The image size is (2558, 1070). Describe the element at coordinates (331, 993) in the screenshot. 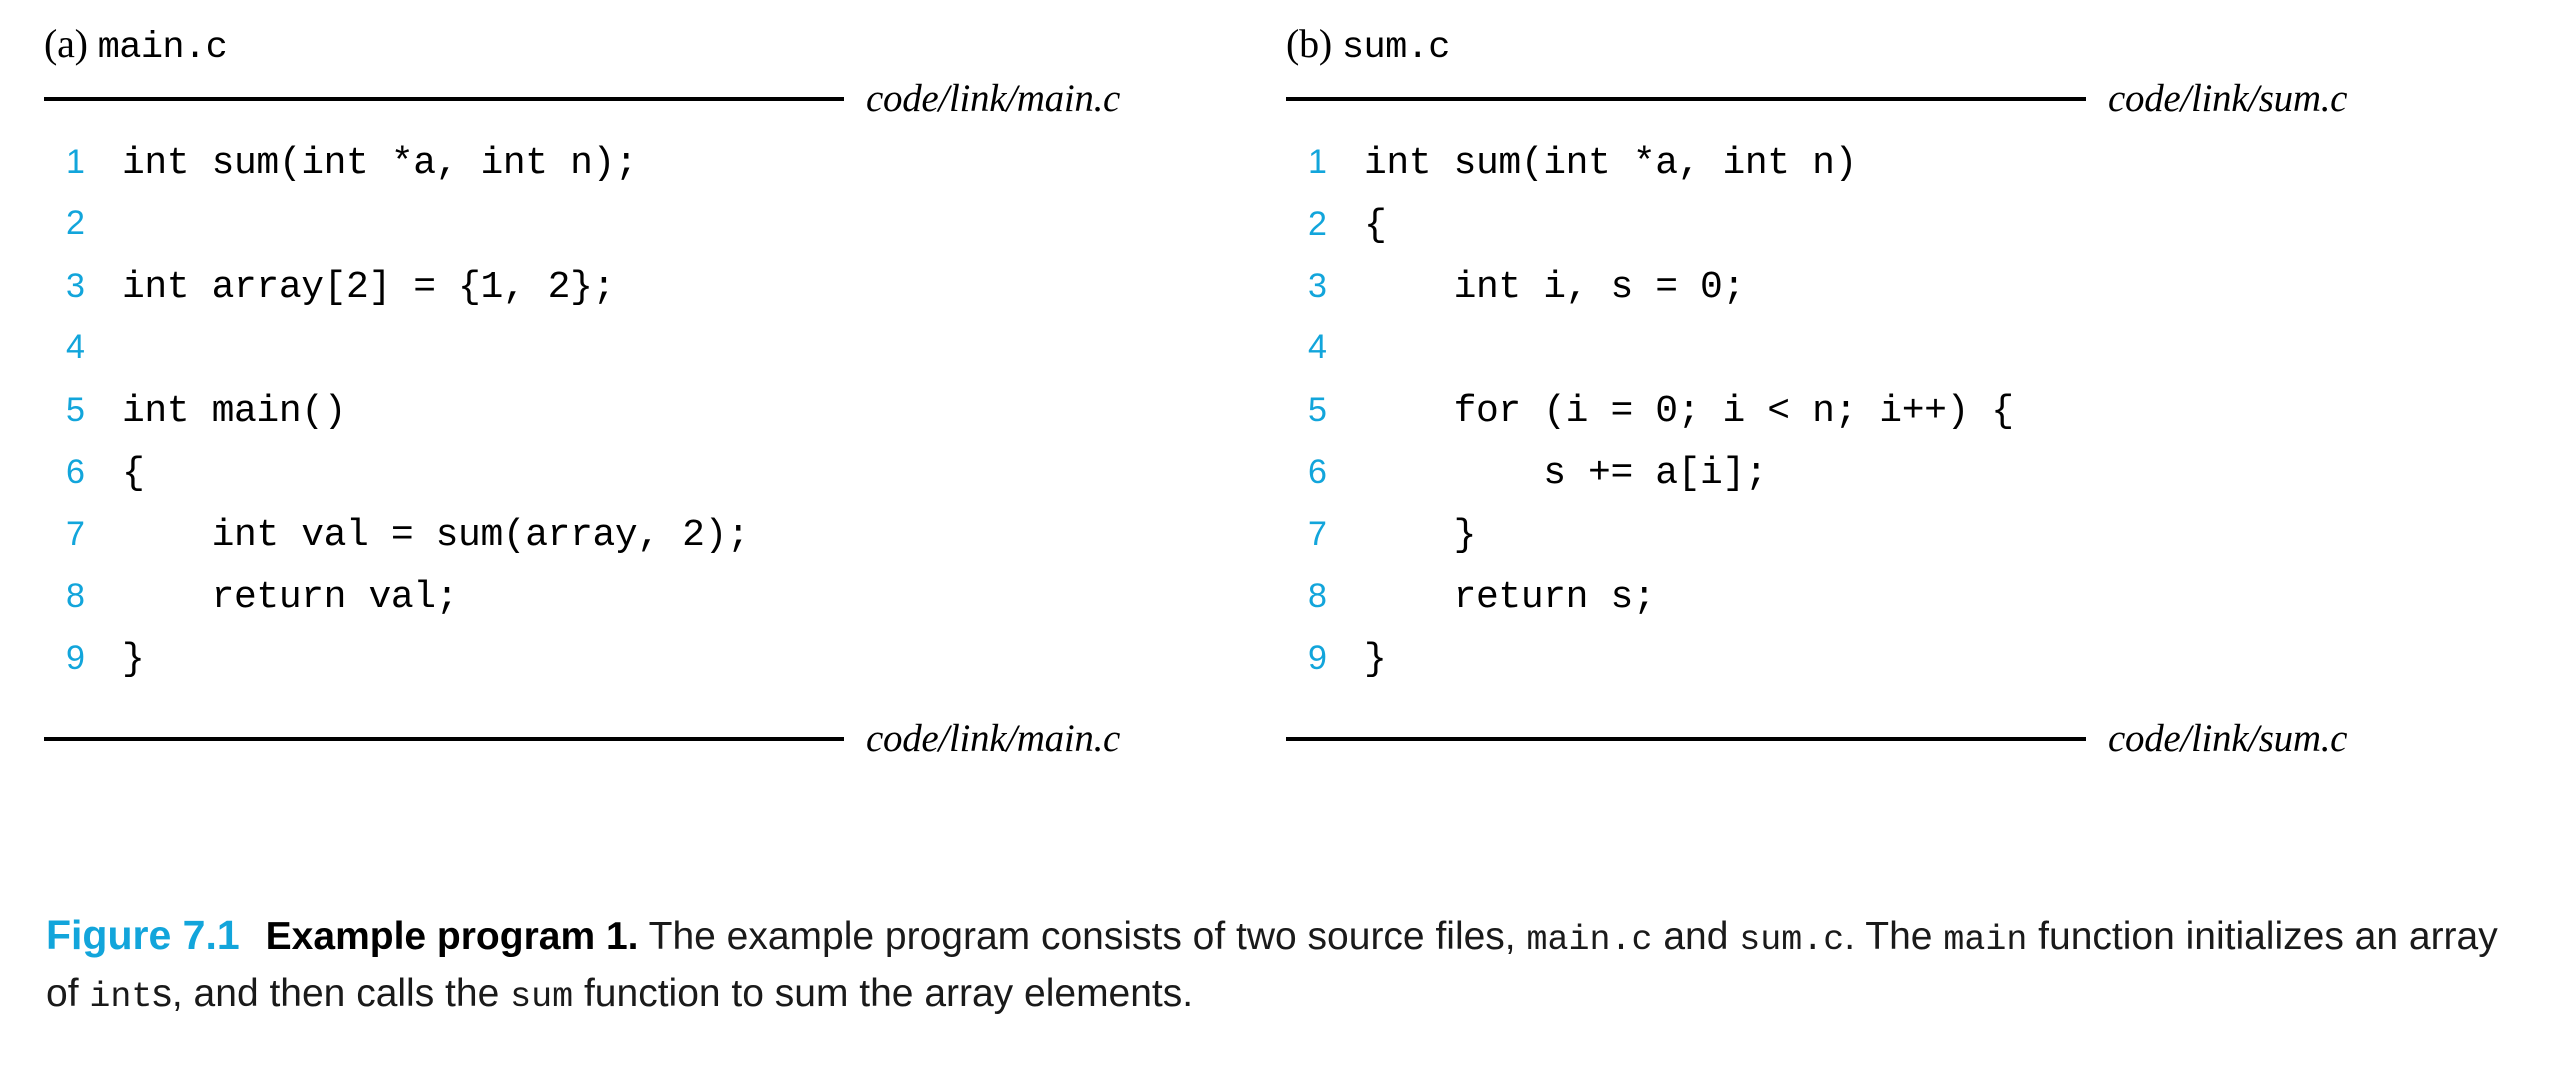

I see `caption-text-5: s, and then calls the` at that location.